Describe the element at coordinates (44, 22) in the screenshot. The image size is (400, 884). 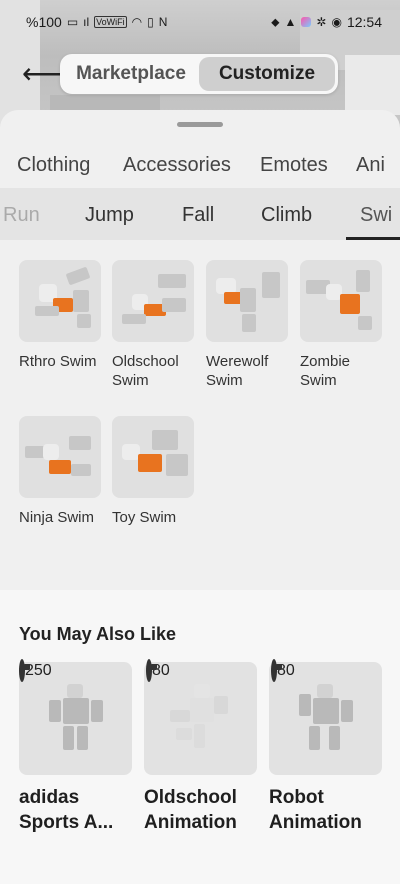
I see `battery-text: %100` at that location.